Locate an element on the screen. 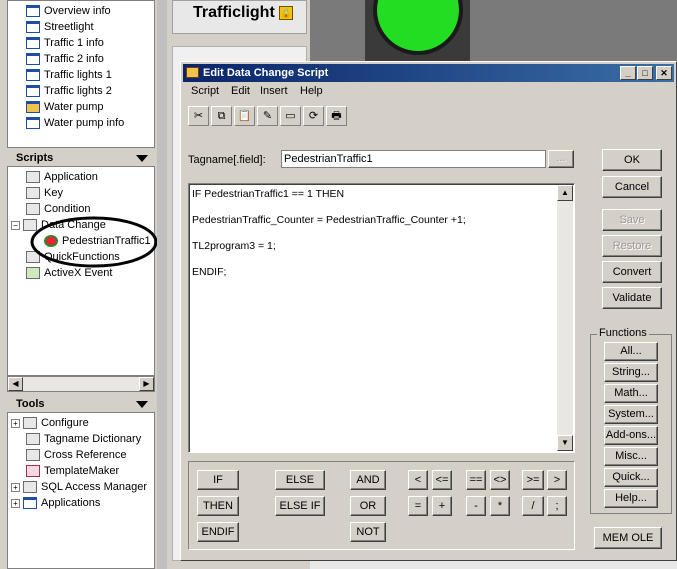 The width and height of the screenshot is (677, 569). code-line: ENDIF; is located at coordinates (209, 272).